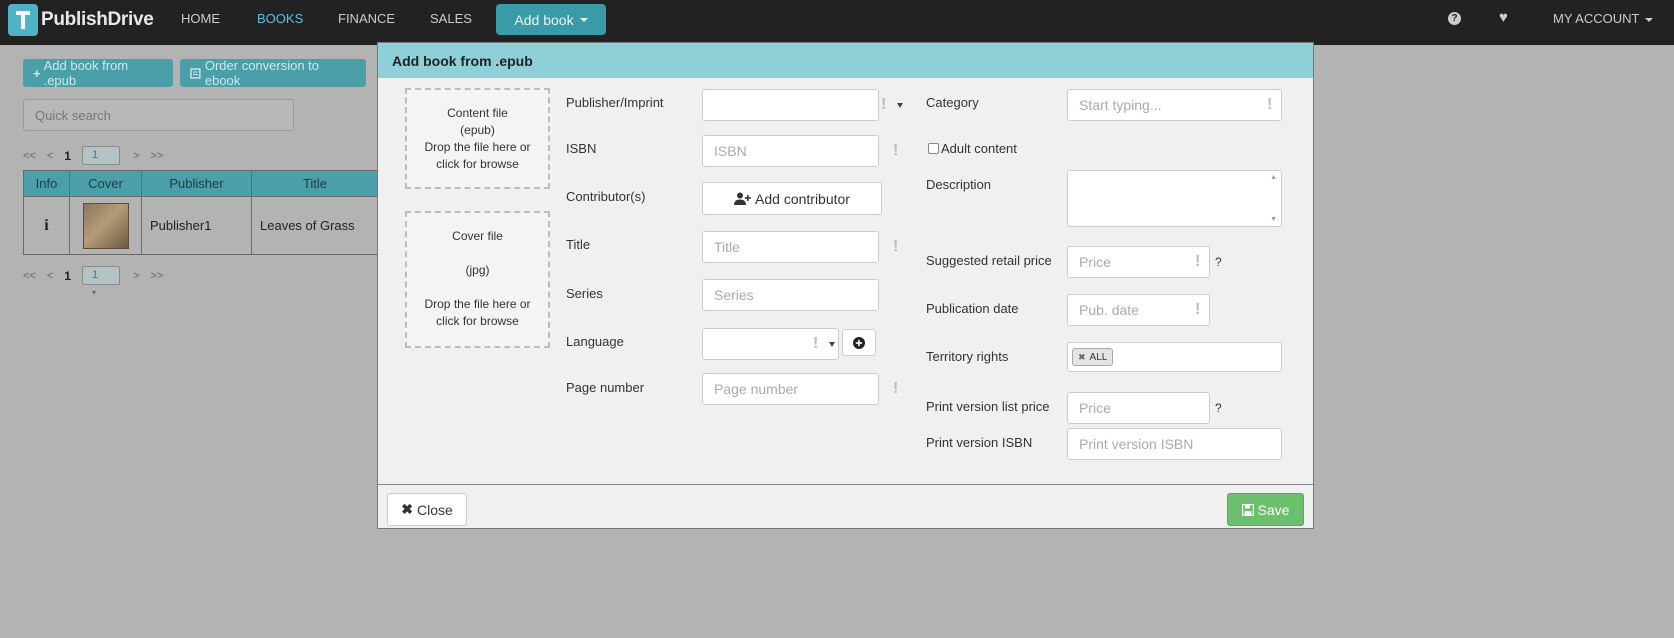 The image size is (1674, 638). What do you see at coordinates (1596, 18) in the screenshot?
I see `my-account-label: MY ACCOUNT` at bounding box center [1596, 18].